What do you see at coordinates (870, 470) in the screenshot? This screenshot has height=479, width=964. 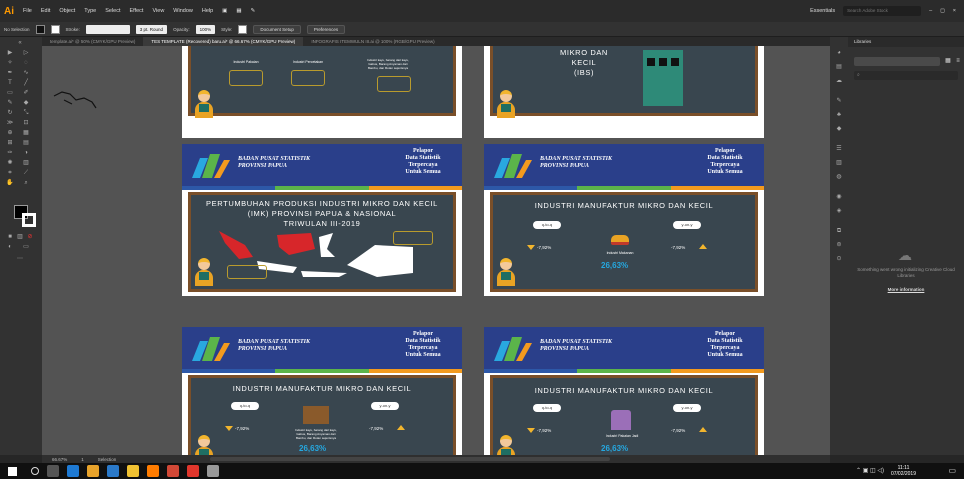 I see `system-tray-icons: ⌃ ▣ ◫ ◁)` at bounding box center [870, 470].